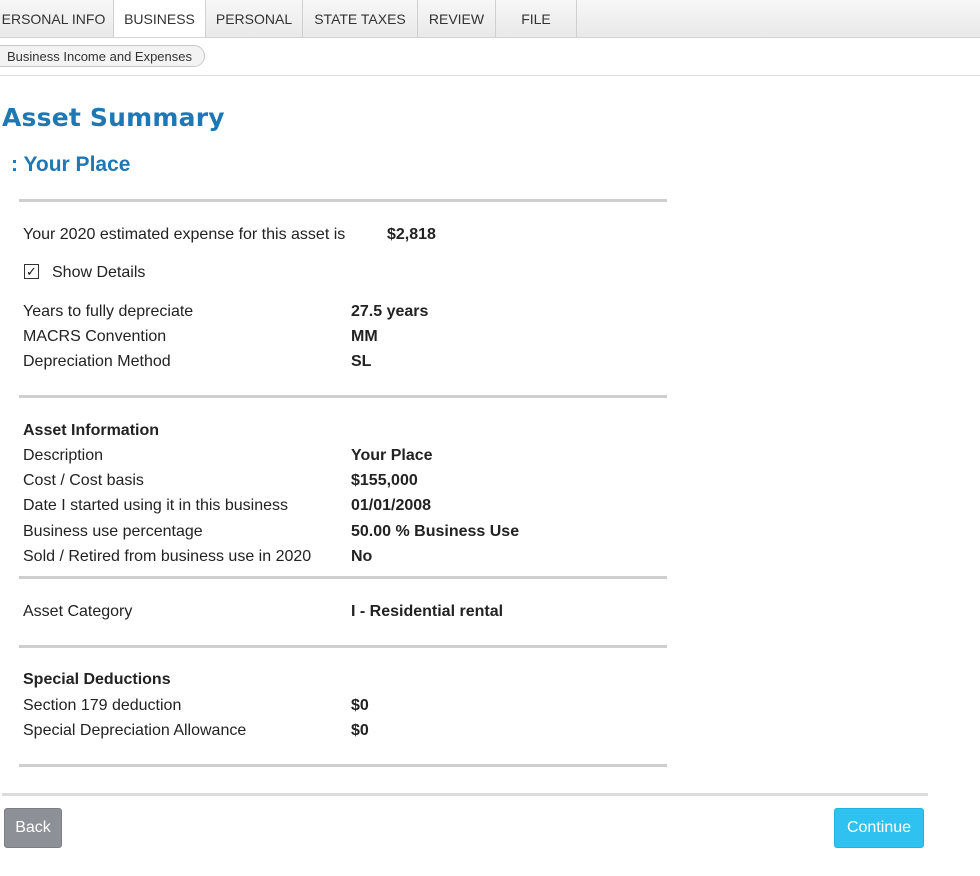 This screenshot has height=876, width=980. I want to click on tab-business: BUSINESS, so click(160, 18).